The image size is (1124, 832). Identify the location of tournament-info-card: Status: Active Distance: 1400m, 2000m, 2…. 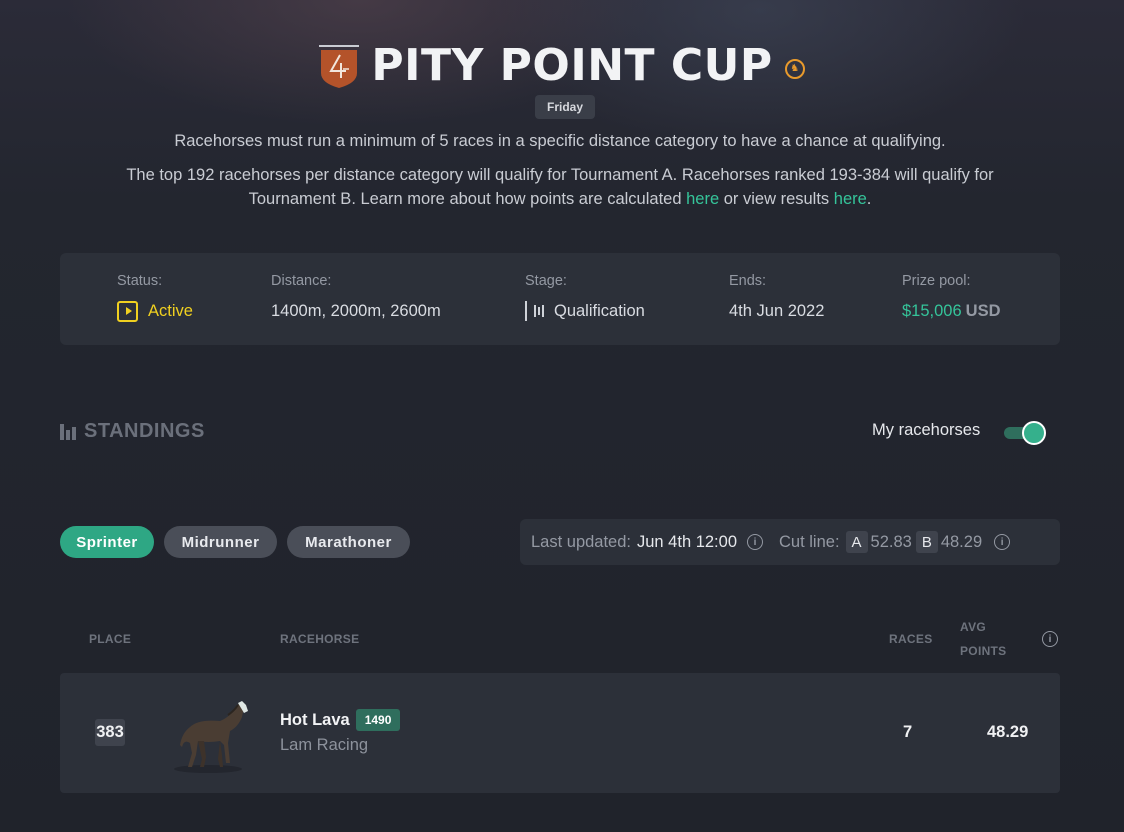
(560, 299).